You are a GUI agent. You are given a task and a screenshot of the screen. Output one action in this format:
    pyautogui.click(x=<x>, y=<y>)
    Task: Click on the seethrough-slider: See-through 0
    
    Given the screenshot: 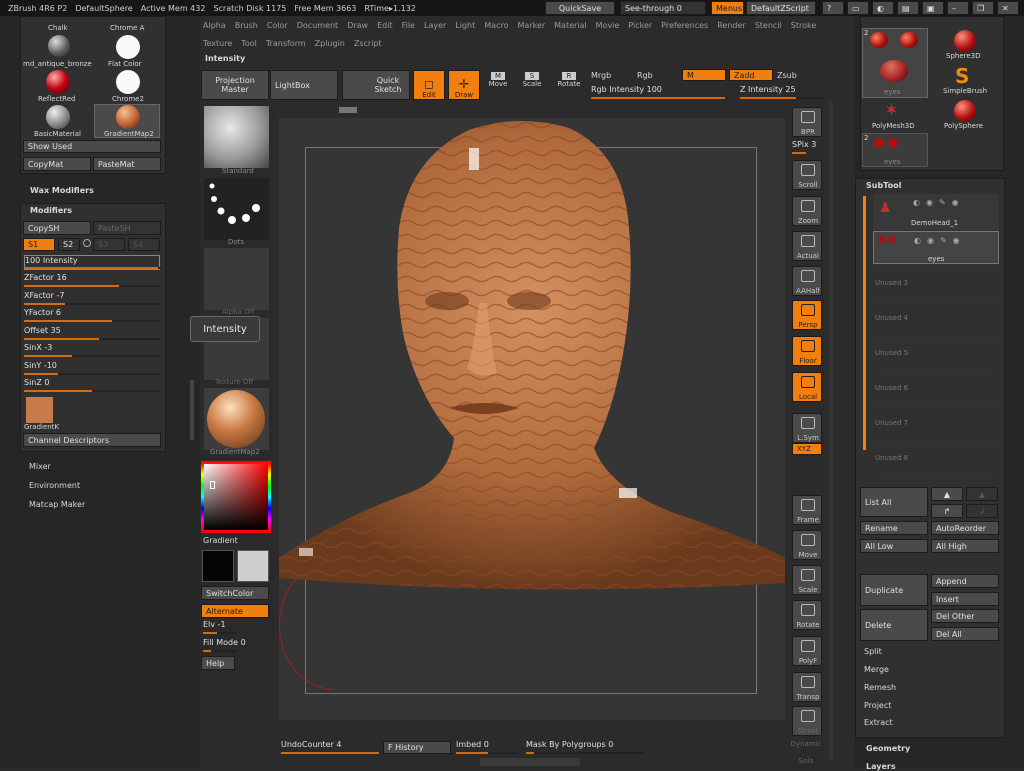 What is the action you would take?
    pyautogui.click(x=663, y=8)
    